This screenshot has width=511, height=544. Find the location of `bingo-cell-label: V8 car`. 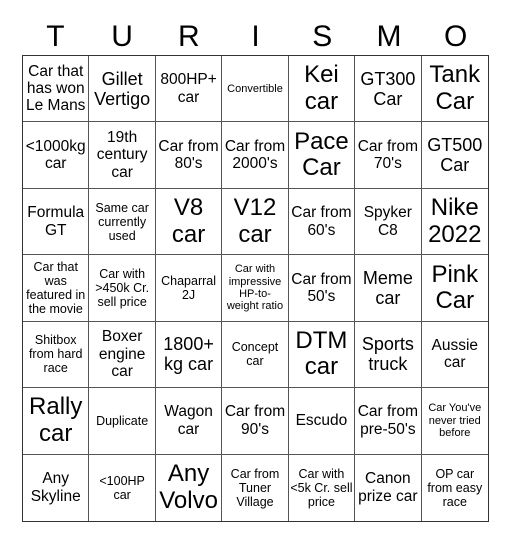

bingo-cell-label: V8 car is located at coordinates (188, 221).